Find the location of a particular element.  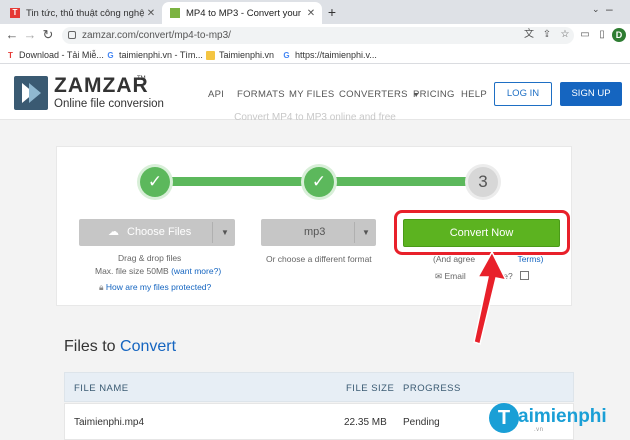

email-checkbox is located at coordinates (524, 275).